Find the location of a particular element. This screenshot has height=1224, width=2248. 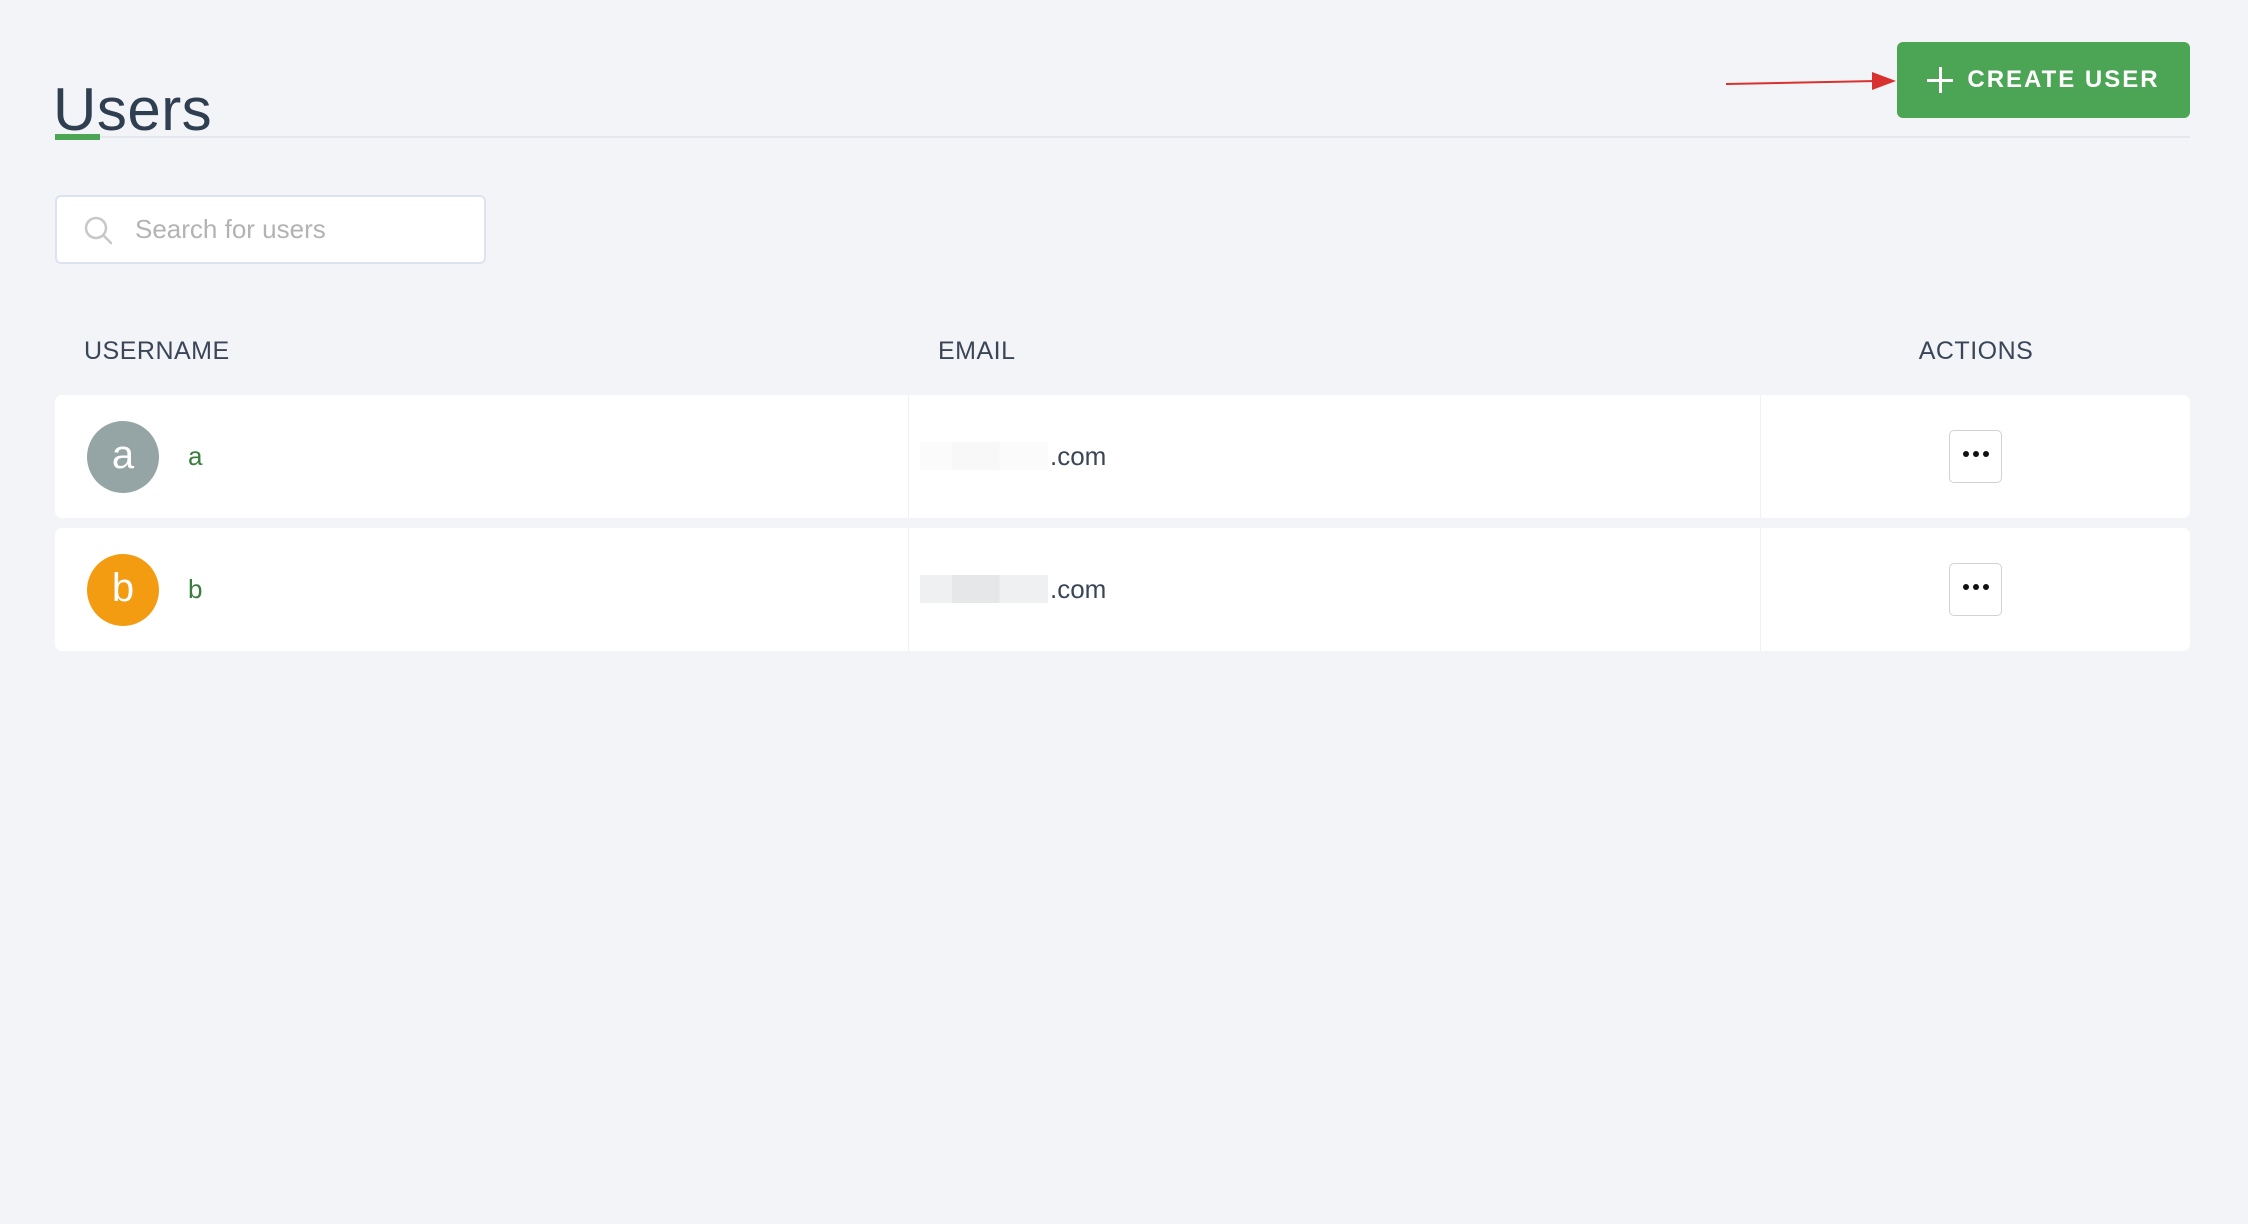

username-cell: b is located at coordinates (195, 589).